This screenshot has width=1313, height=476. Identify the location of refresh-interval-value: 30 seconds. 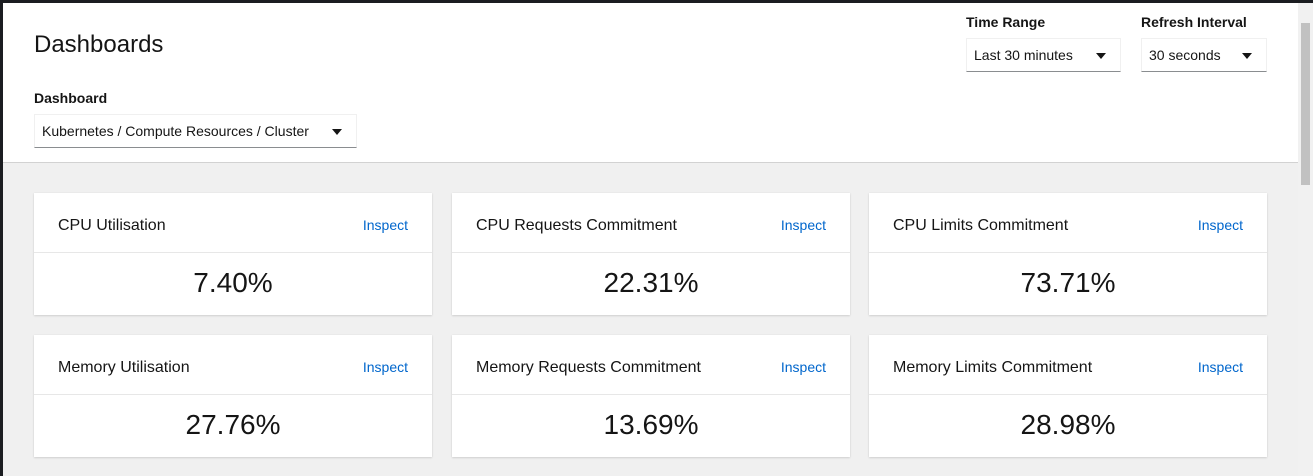
(1185, 55).